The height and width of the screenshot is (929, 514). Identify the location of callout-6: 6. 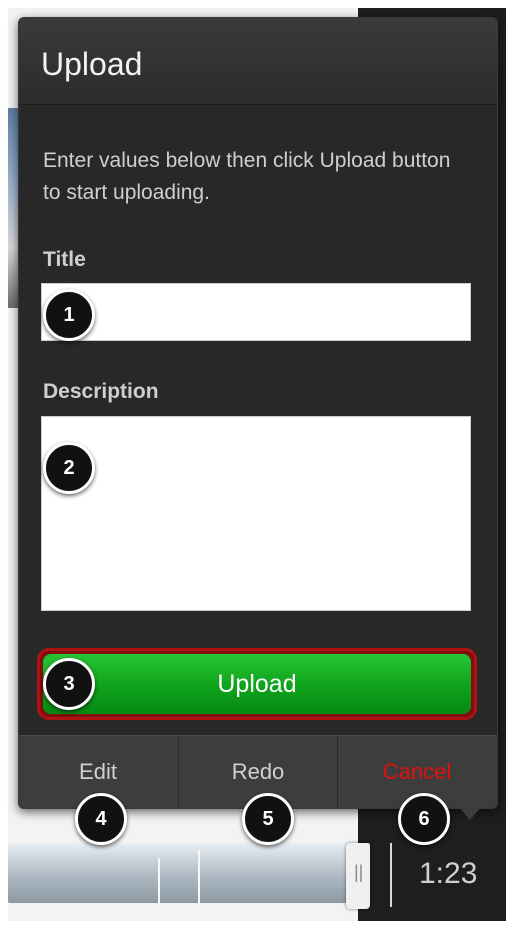
(424, 819).